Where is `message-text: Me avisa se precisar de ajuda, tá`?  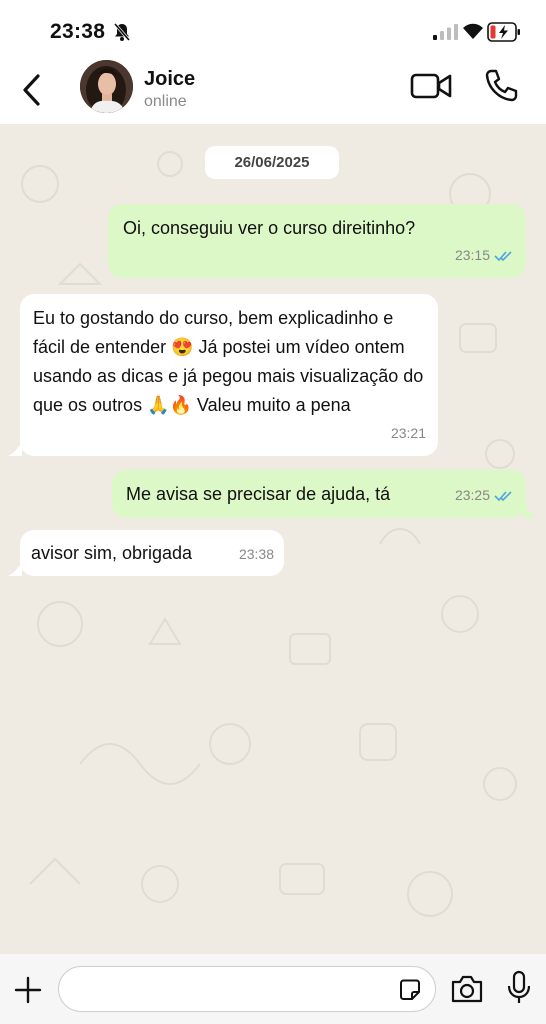
message-text: Me avisa se precisar de ajuda, tá is located at coordinates (258, 494).